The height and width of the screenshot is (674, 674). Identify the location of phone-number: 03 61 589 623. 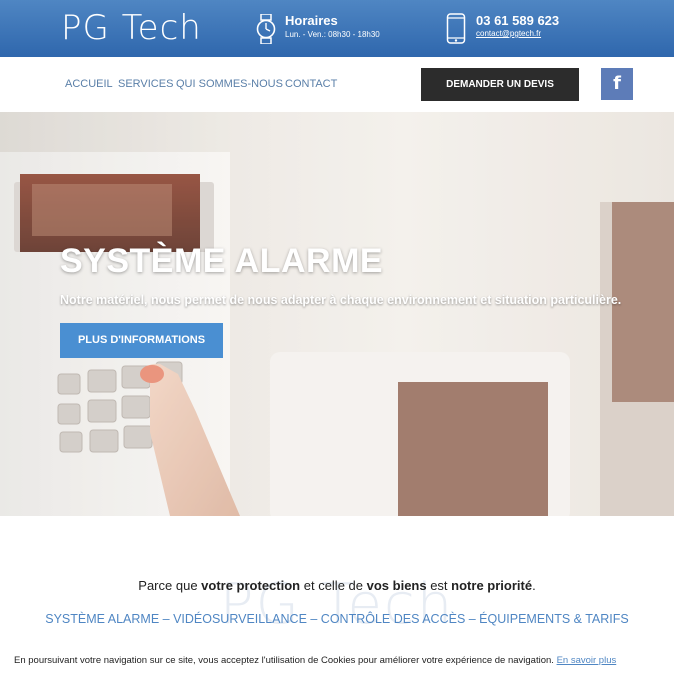
(517, 20).